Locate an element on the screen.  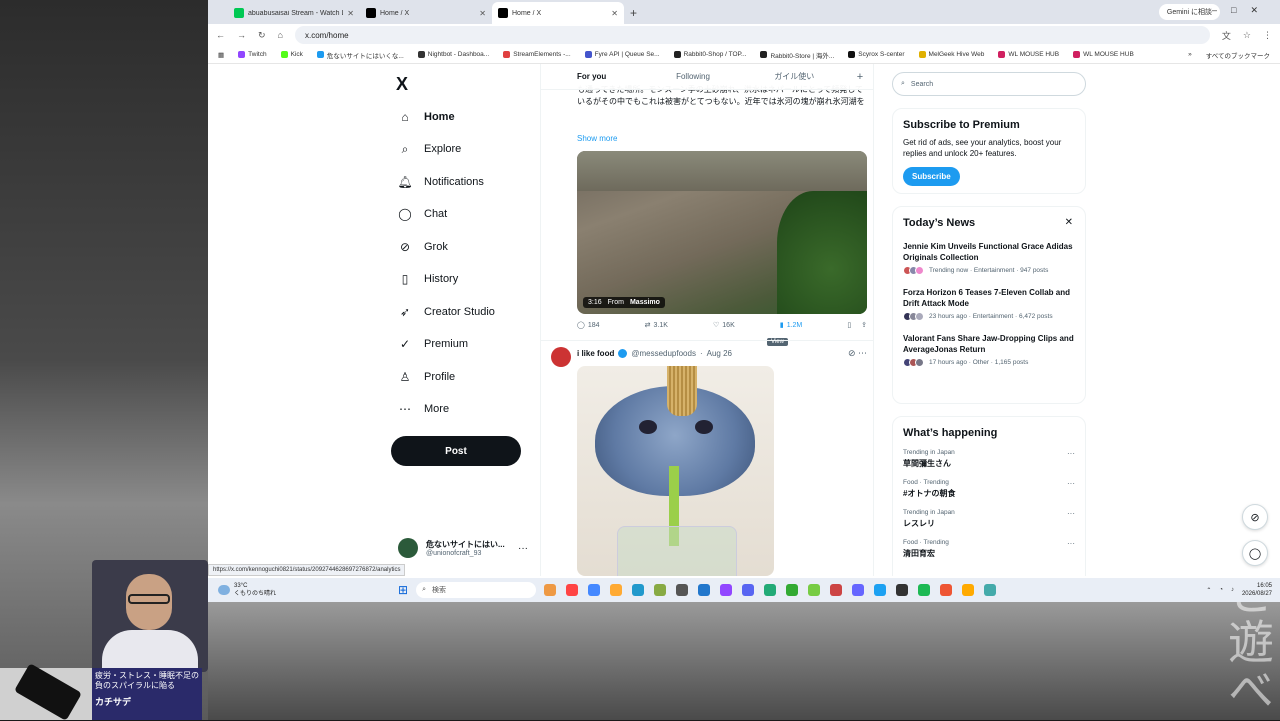
tweet-image is located at coordinates (675, 471).